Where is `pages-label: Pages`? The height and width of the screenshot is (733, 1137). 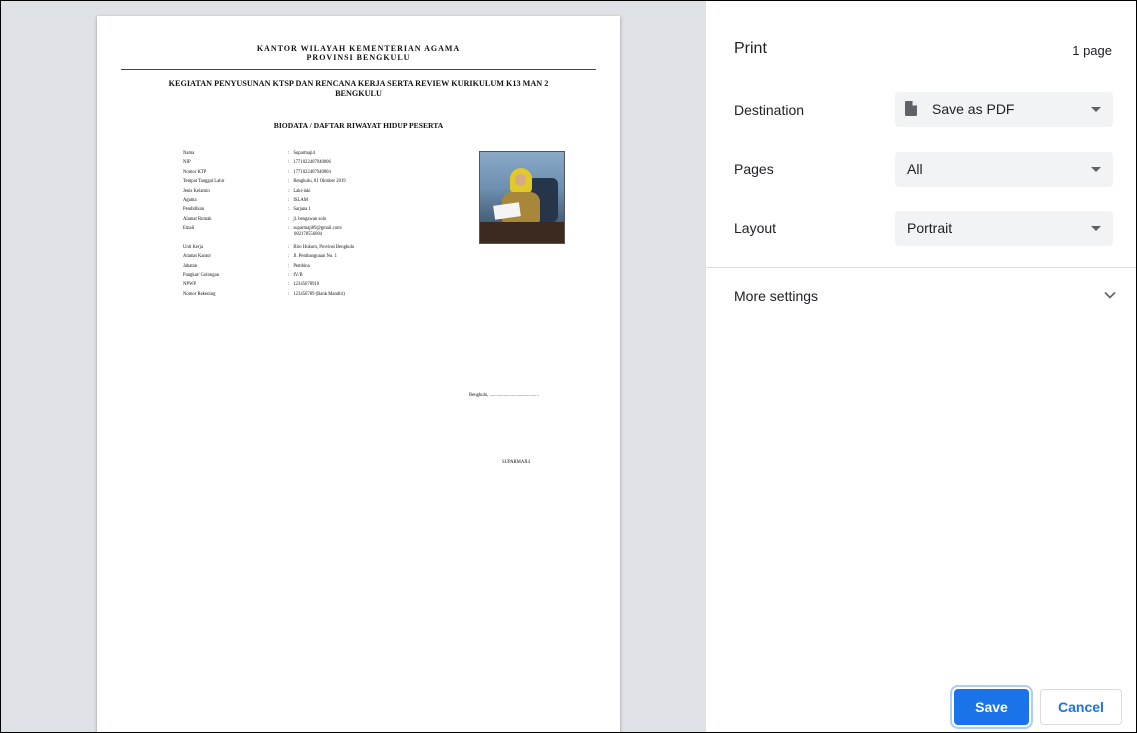
pages-label: Pages is located at coordinates (754, 169).